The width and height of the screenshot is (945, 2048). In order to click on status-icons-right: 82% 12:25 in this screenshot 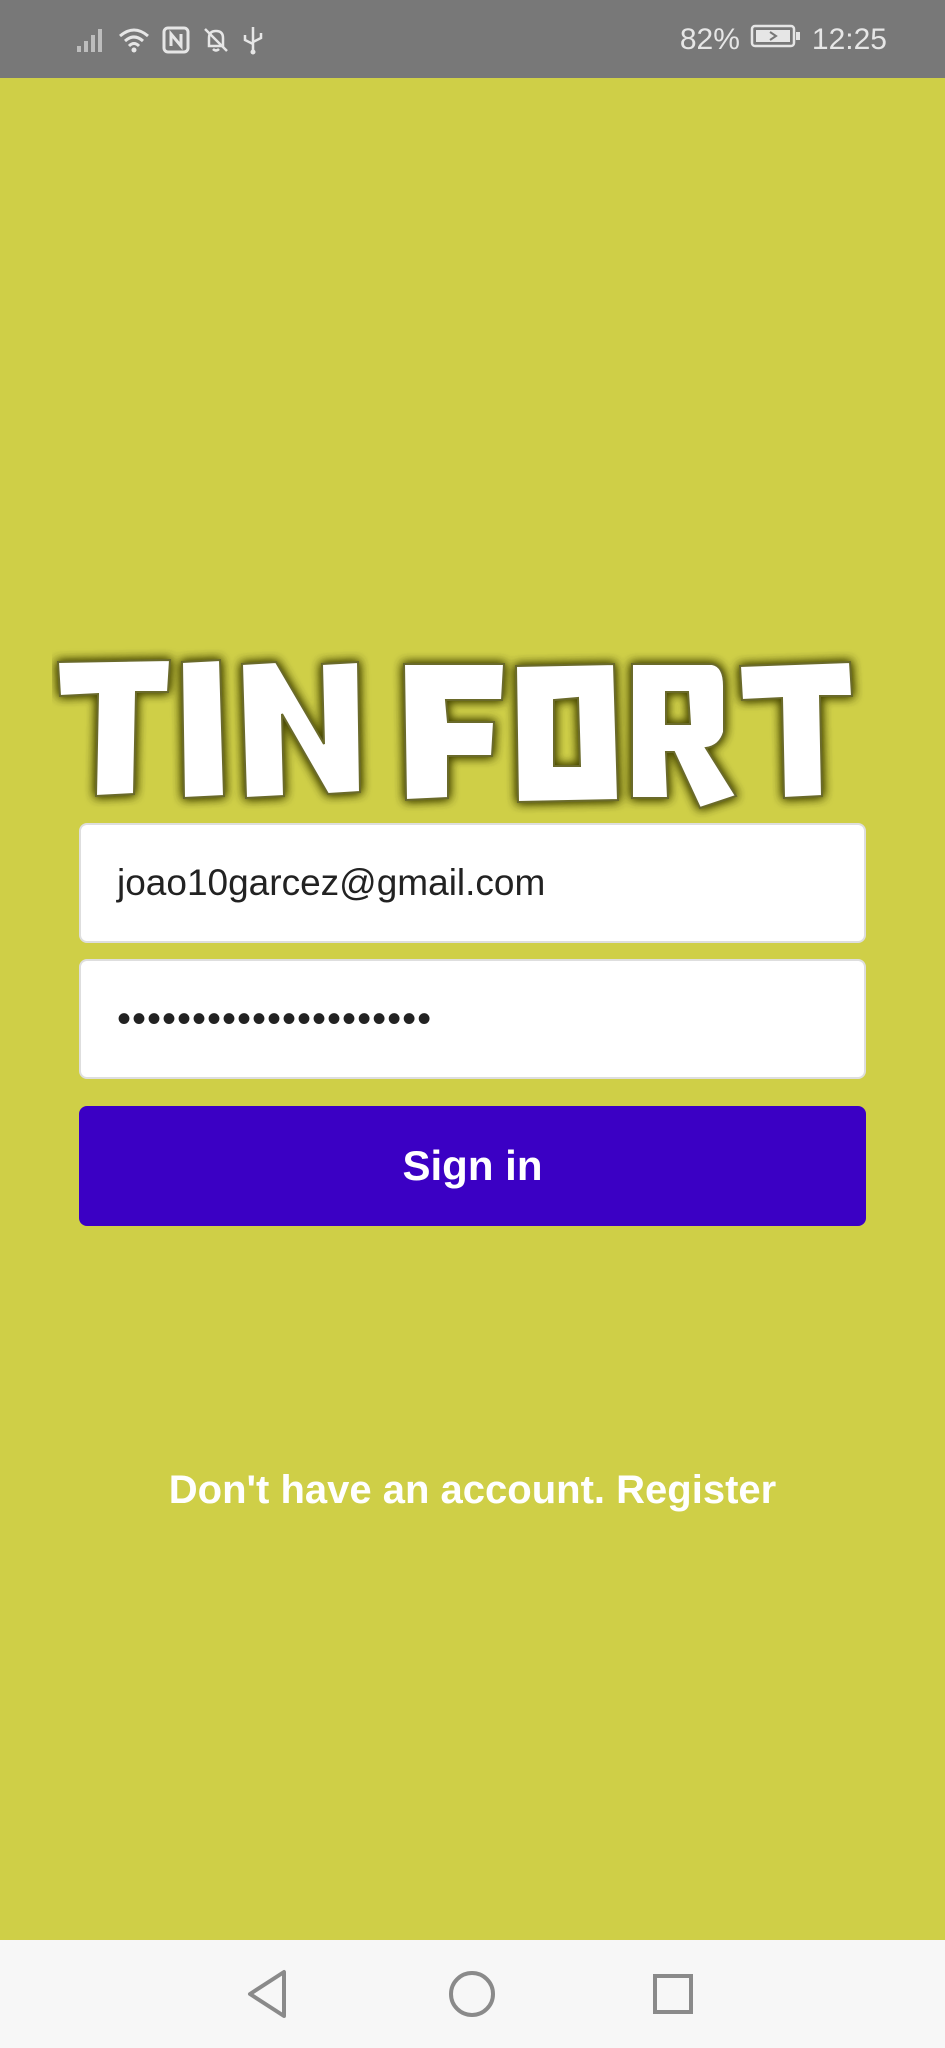, I will do `click(783, 40)`.